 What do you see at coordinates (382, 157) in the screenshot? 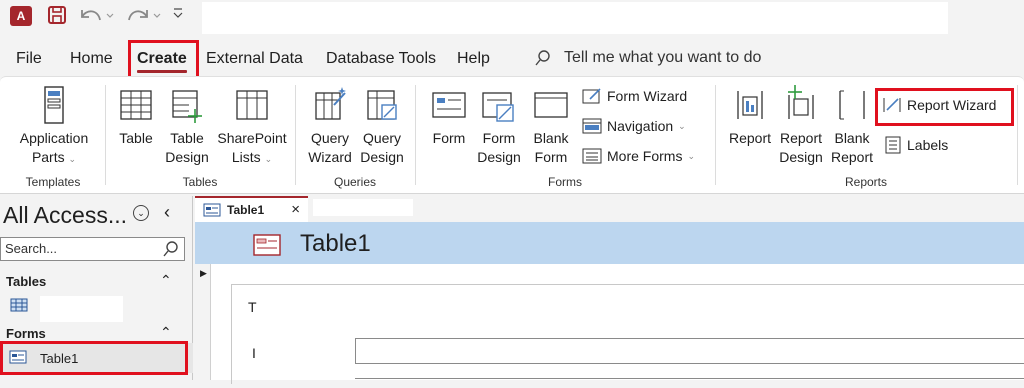
I see `query-design-label-2: Design` at bounding box center [382, 157].